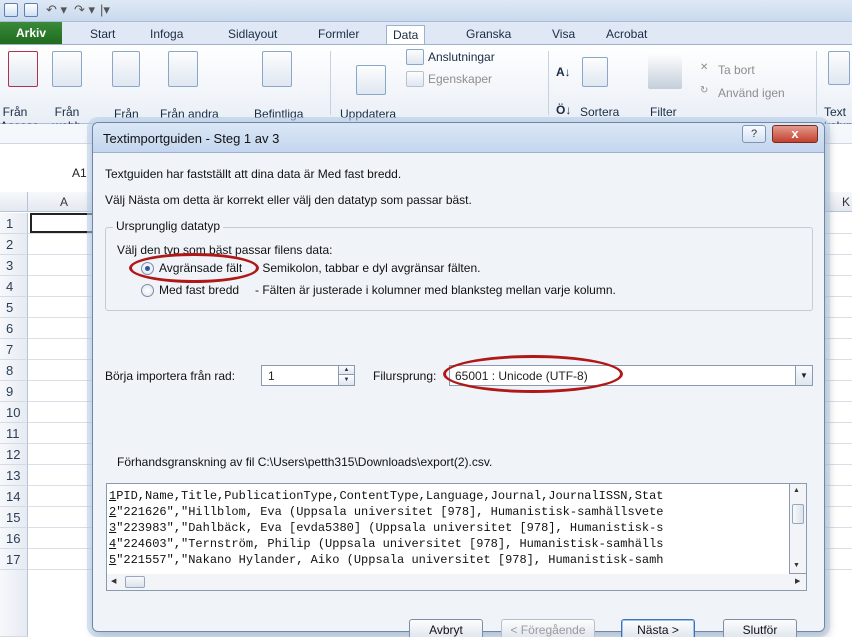 The height and width of the screenshot is (637, 852). Describe the element at coordinates (846, 202) in the screenshot. I see `column-header-k: K` at that location.